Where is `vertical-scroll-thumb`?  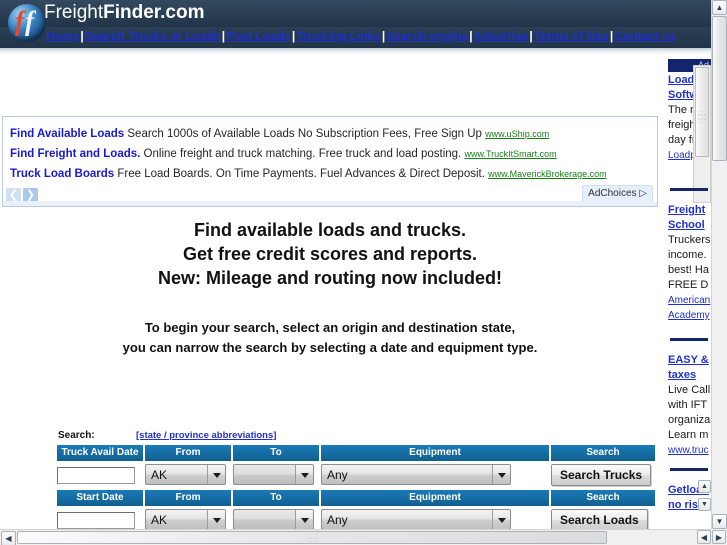
vertical-scroll-thumb is located at coordinates (719, 88).